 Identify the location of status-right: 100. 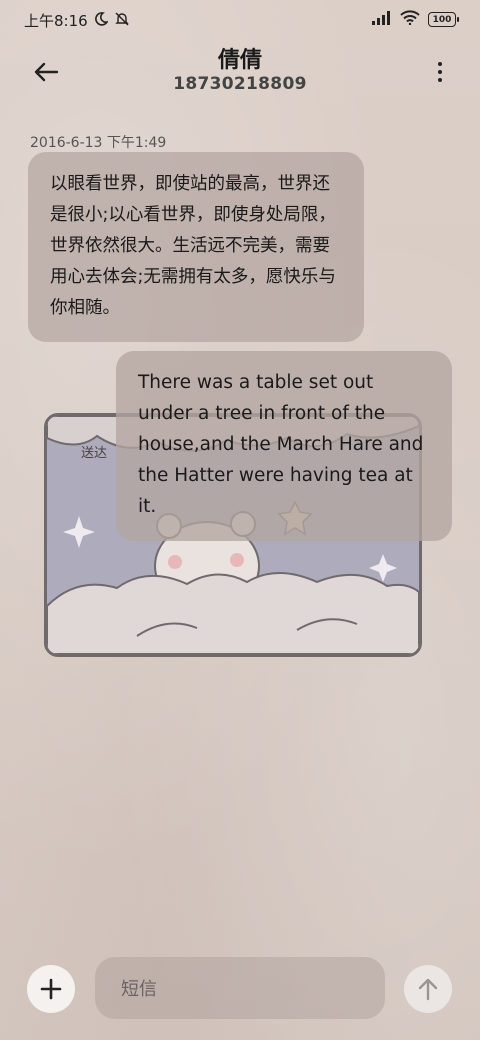
(415, 19).